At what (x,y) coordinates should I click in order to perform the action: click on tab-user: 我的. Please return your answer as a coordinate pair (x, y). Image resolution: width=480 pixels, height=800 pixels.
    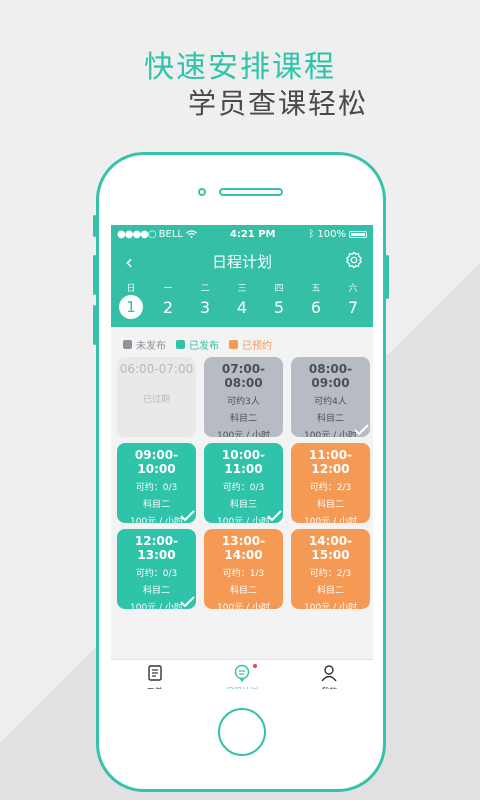
    Looking at the image, I should click on (329, 674).